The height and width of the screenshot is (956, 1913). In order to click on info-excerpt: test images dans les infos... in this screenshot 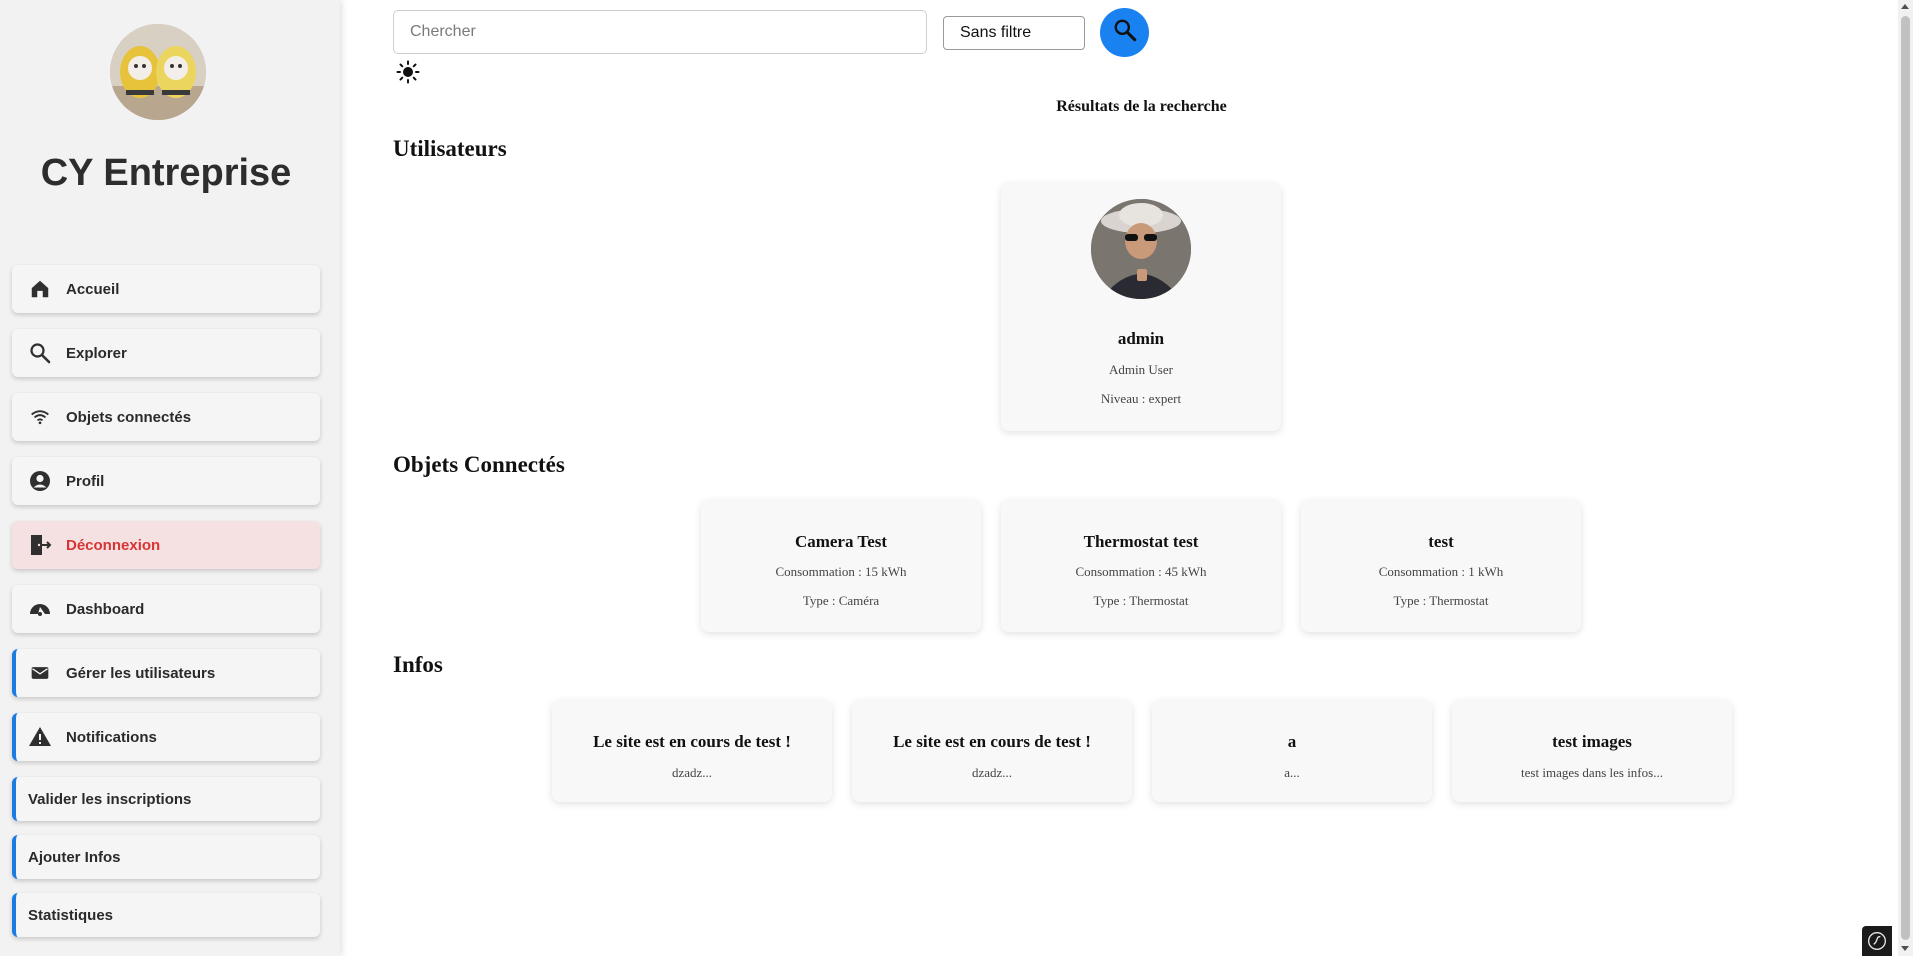, I will do `click(1592, 772)`.